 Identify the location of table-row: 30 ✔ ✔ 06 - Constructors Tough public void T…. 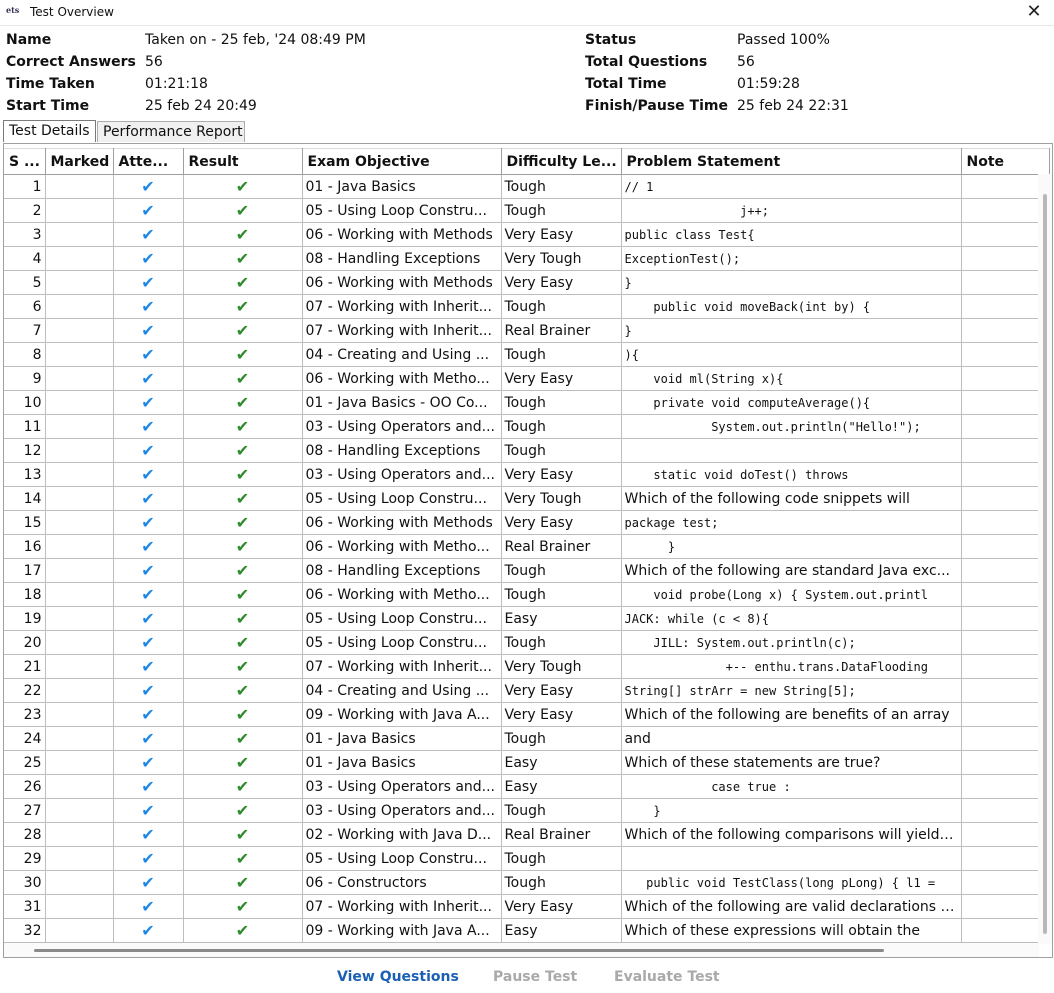
(527, 882).